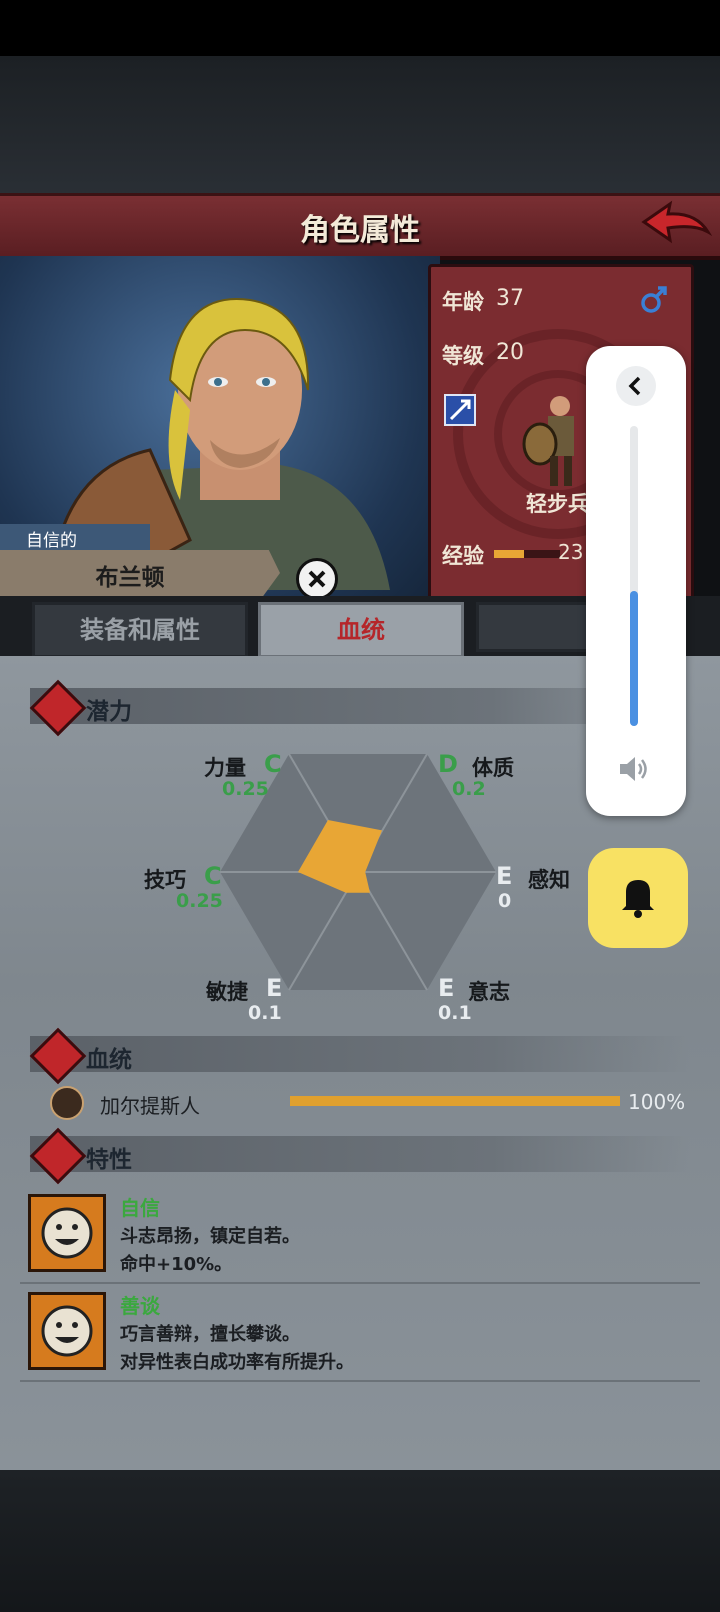  I want to click on exp-bar, so click(527, 554).